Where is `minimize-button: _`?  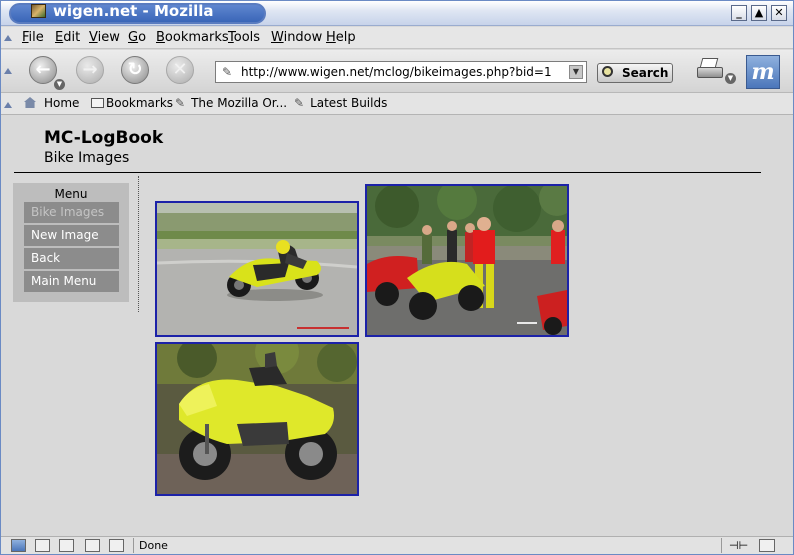 minimize-button: _ is located at coordinates (739, 13).